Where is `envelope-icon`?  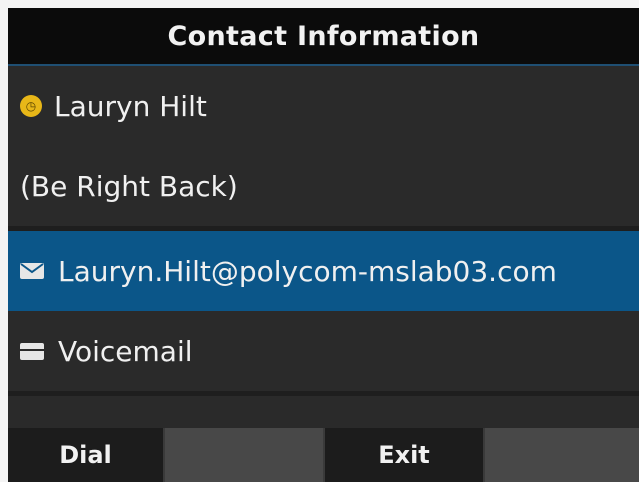 envelope-icon is located at coordinates (32, 271).